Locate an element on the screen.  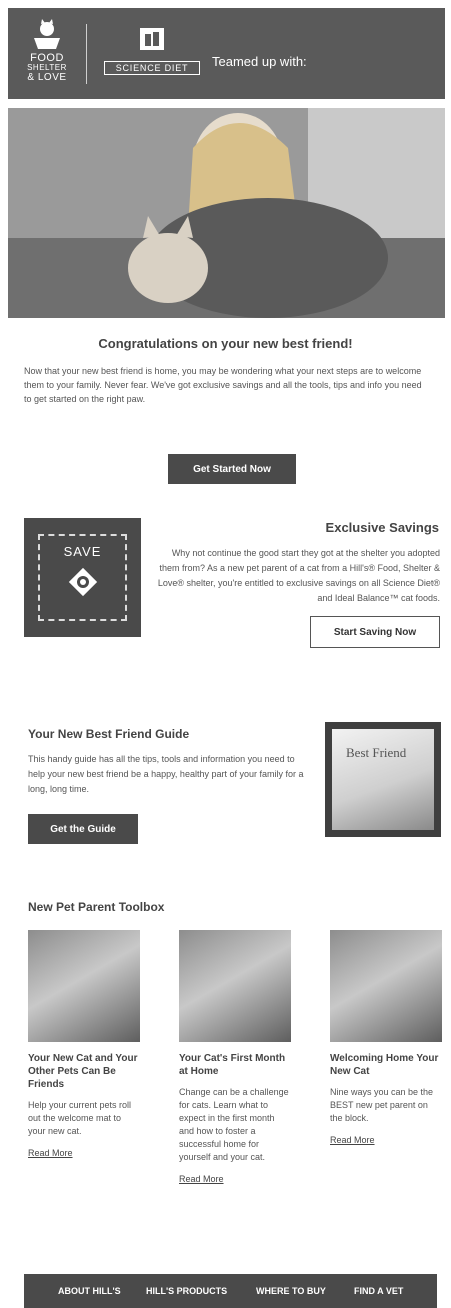
science-diet-logo: SCIENCE DIET is located at coordinates (152, 53).